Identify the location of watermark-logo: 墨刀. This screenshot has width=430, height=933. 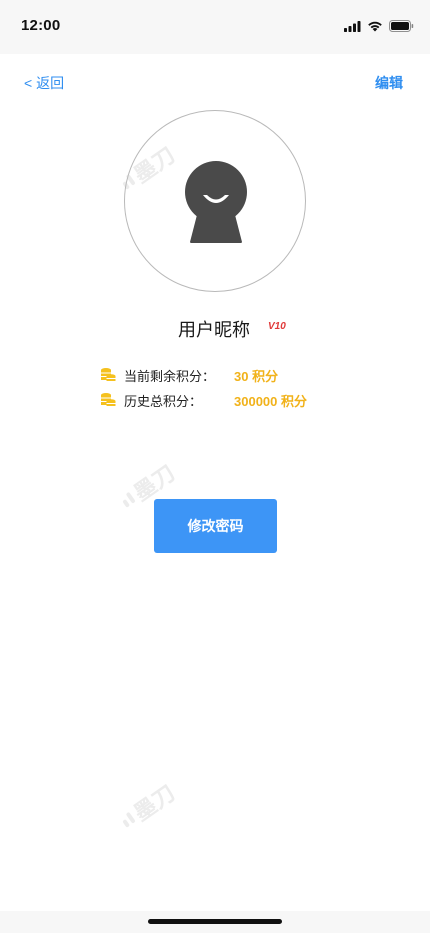
(147, 806).